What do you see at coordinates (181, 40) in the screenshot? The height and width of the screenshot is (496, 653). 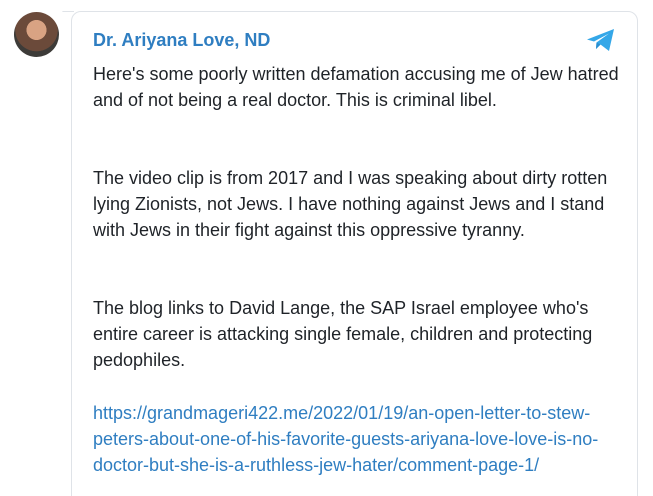 I see `author-name: Dr. Ariyana Love, ND` at bounding box center [181, 40].